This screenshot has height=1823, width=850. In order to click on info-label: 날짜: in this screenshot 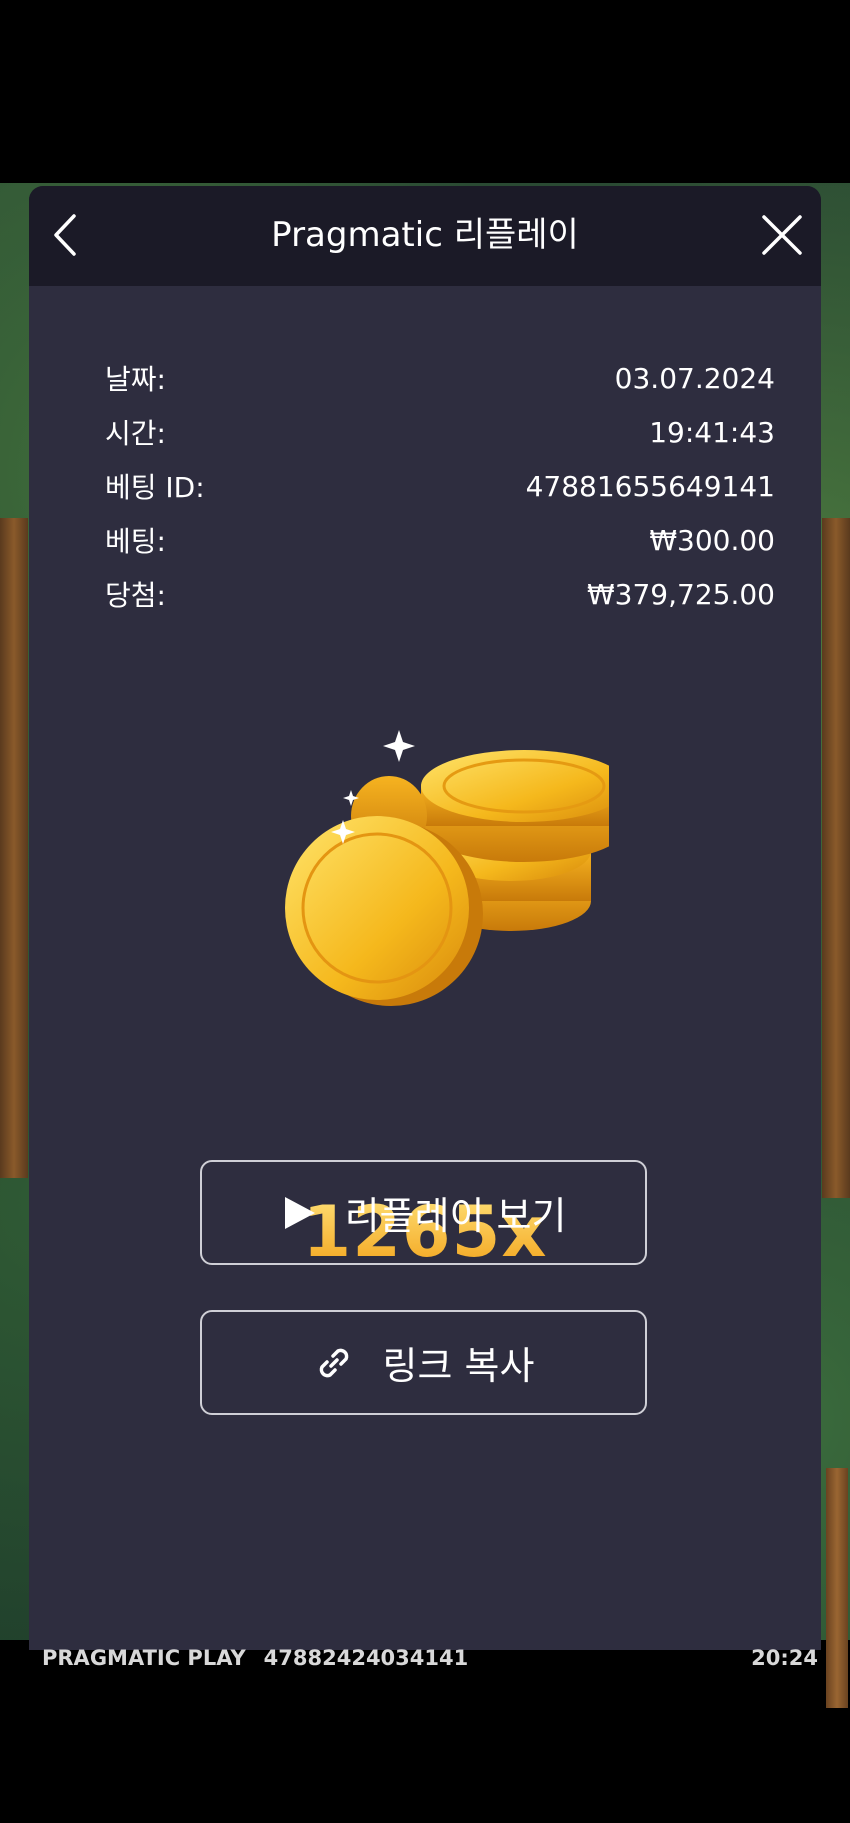, I will do `click(135, 379)`.